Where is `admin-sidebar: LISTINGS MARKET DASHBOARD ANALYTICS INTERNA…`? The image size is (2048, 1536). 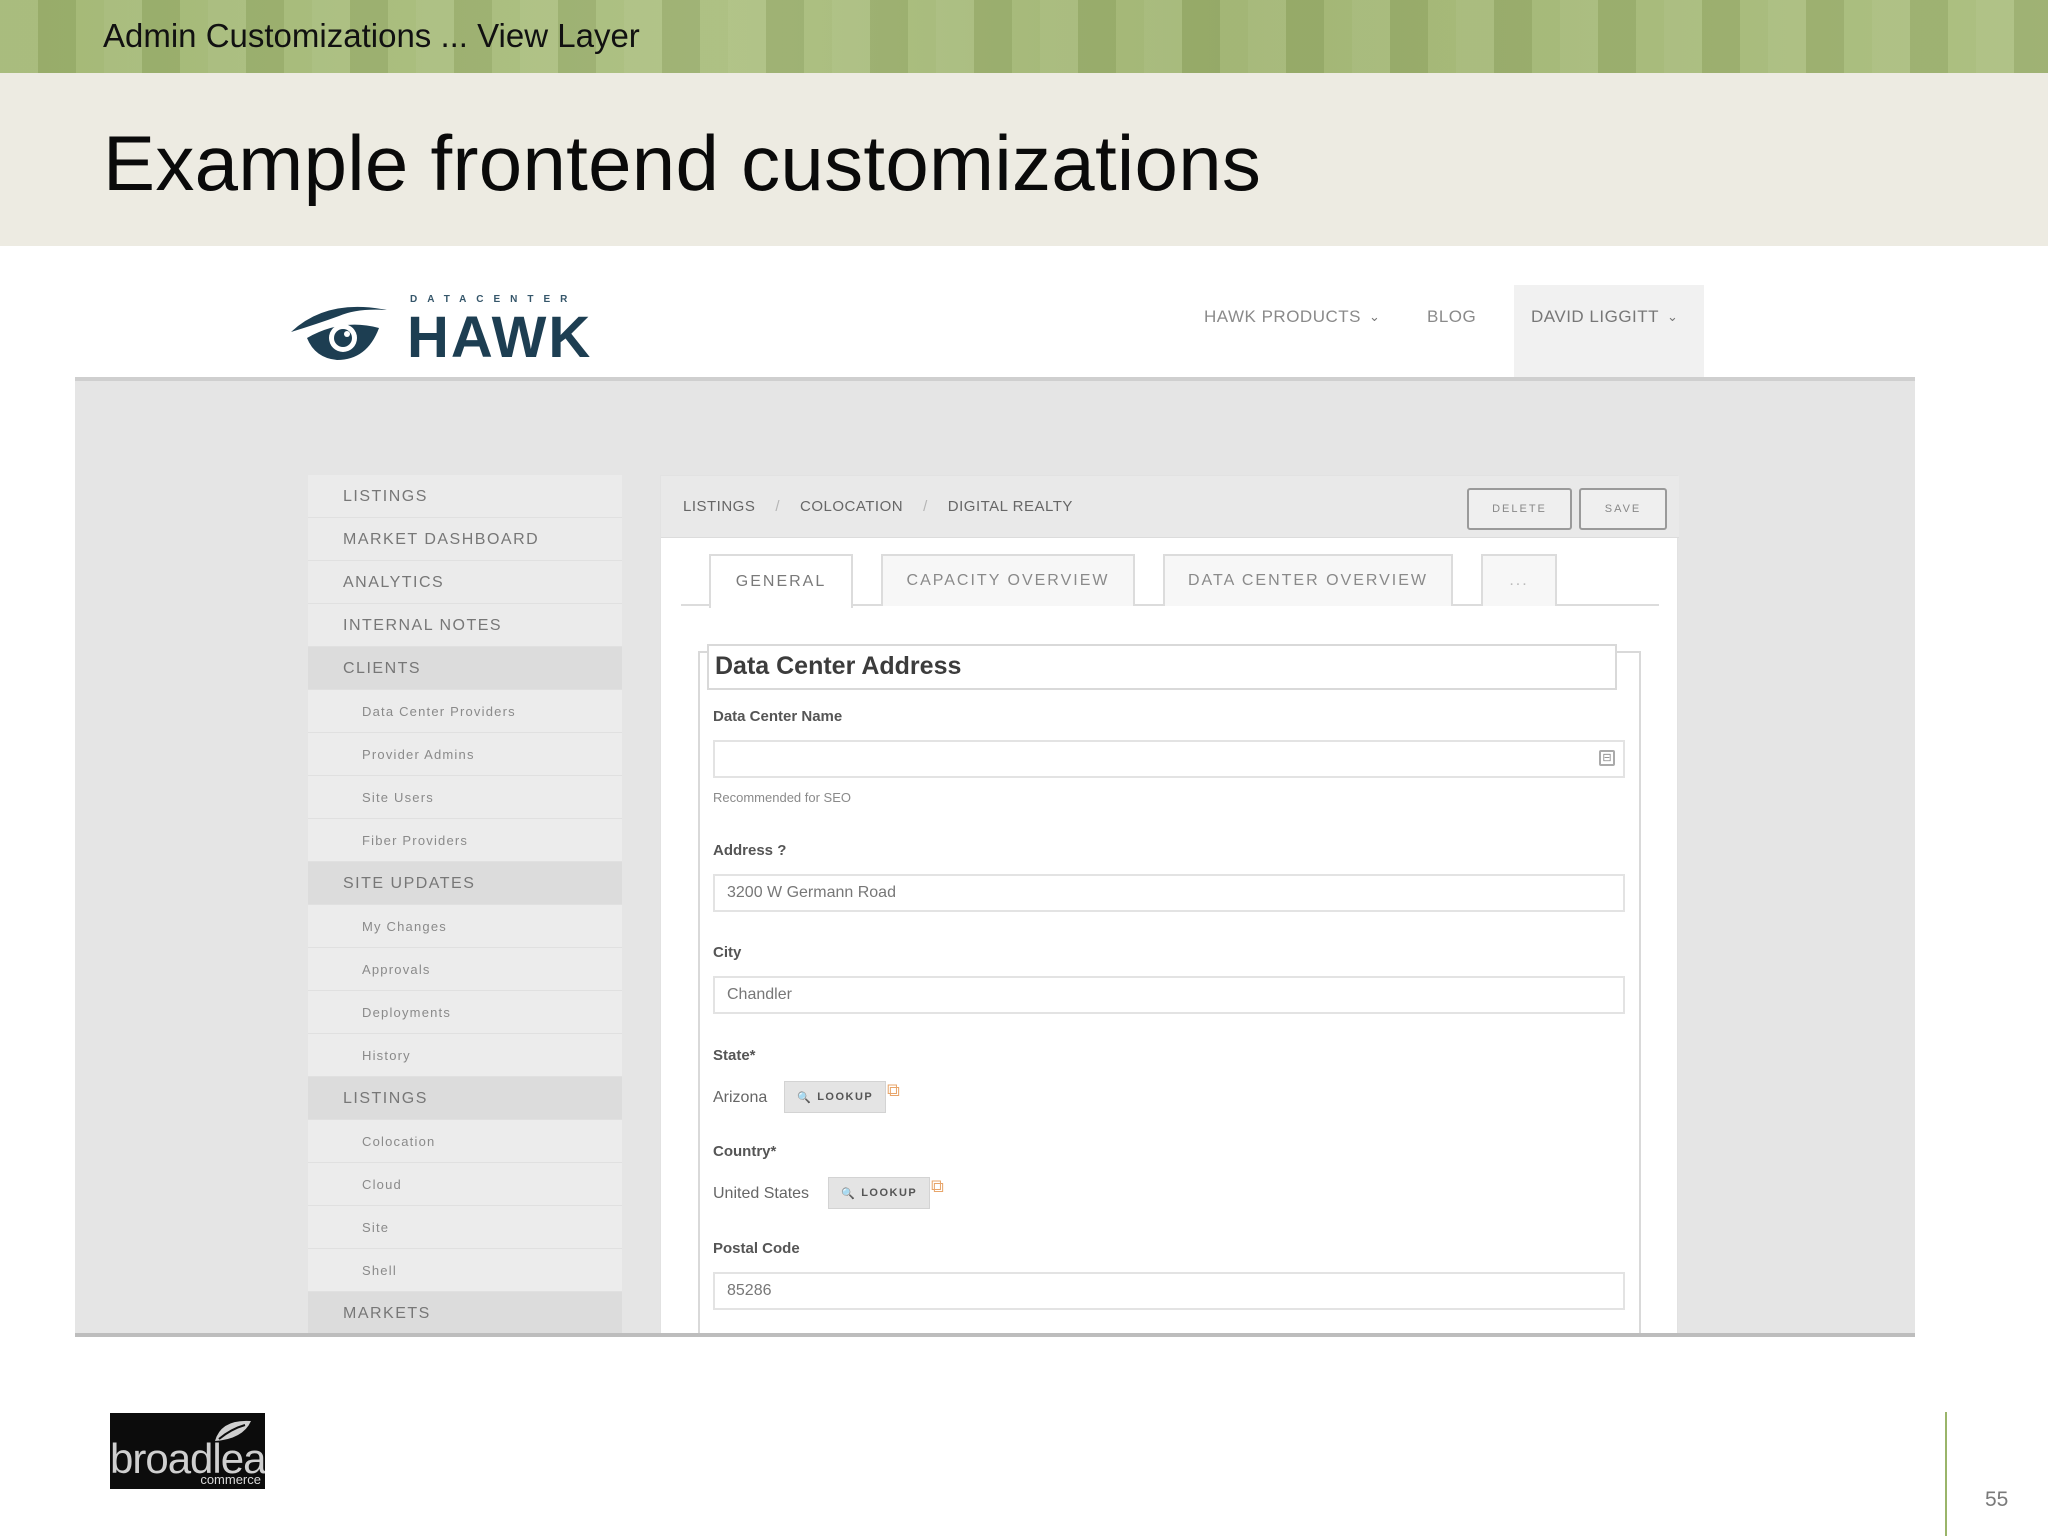
admin-sidebar: LISTINGS MARKET DASHBOARD ANALYTICS INTERNA… is located at coordinates (465, 905).